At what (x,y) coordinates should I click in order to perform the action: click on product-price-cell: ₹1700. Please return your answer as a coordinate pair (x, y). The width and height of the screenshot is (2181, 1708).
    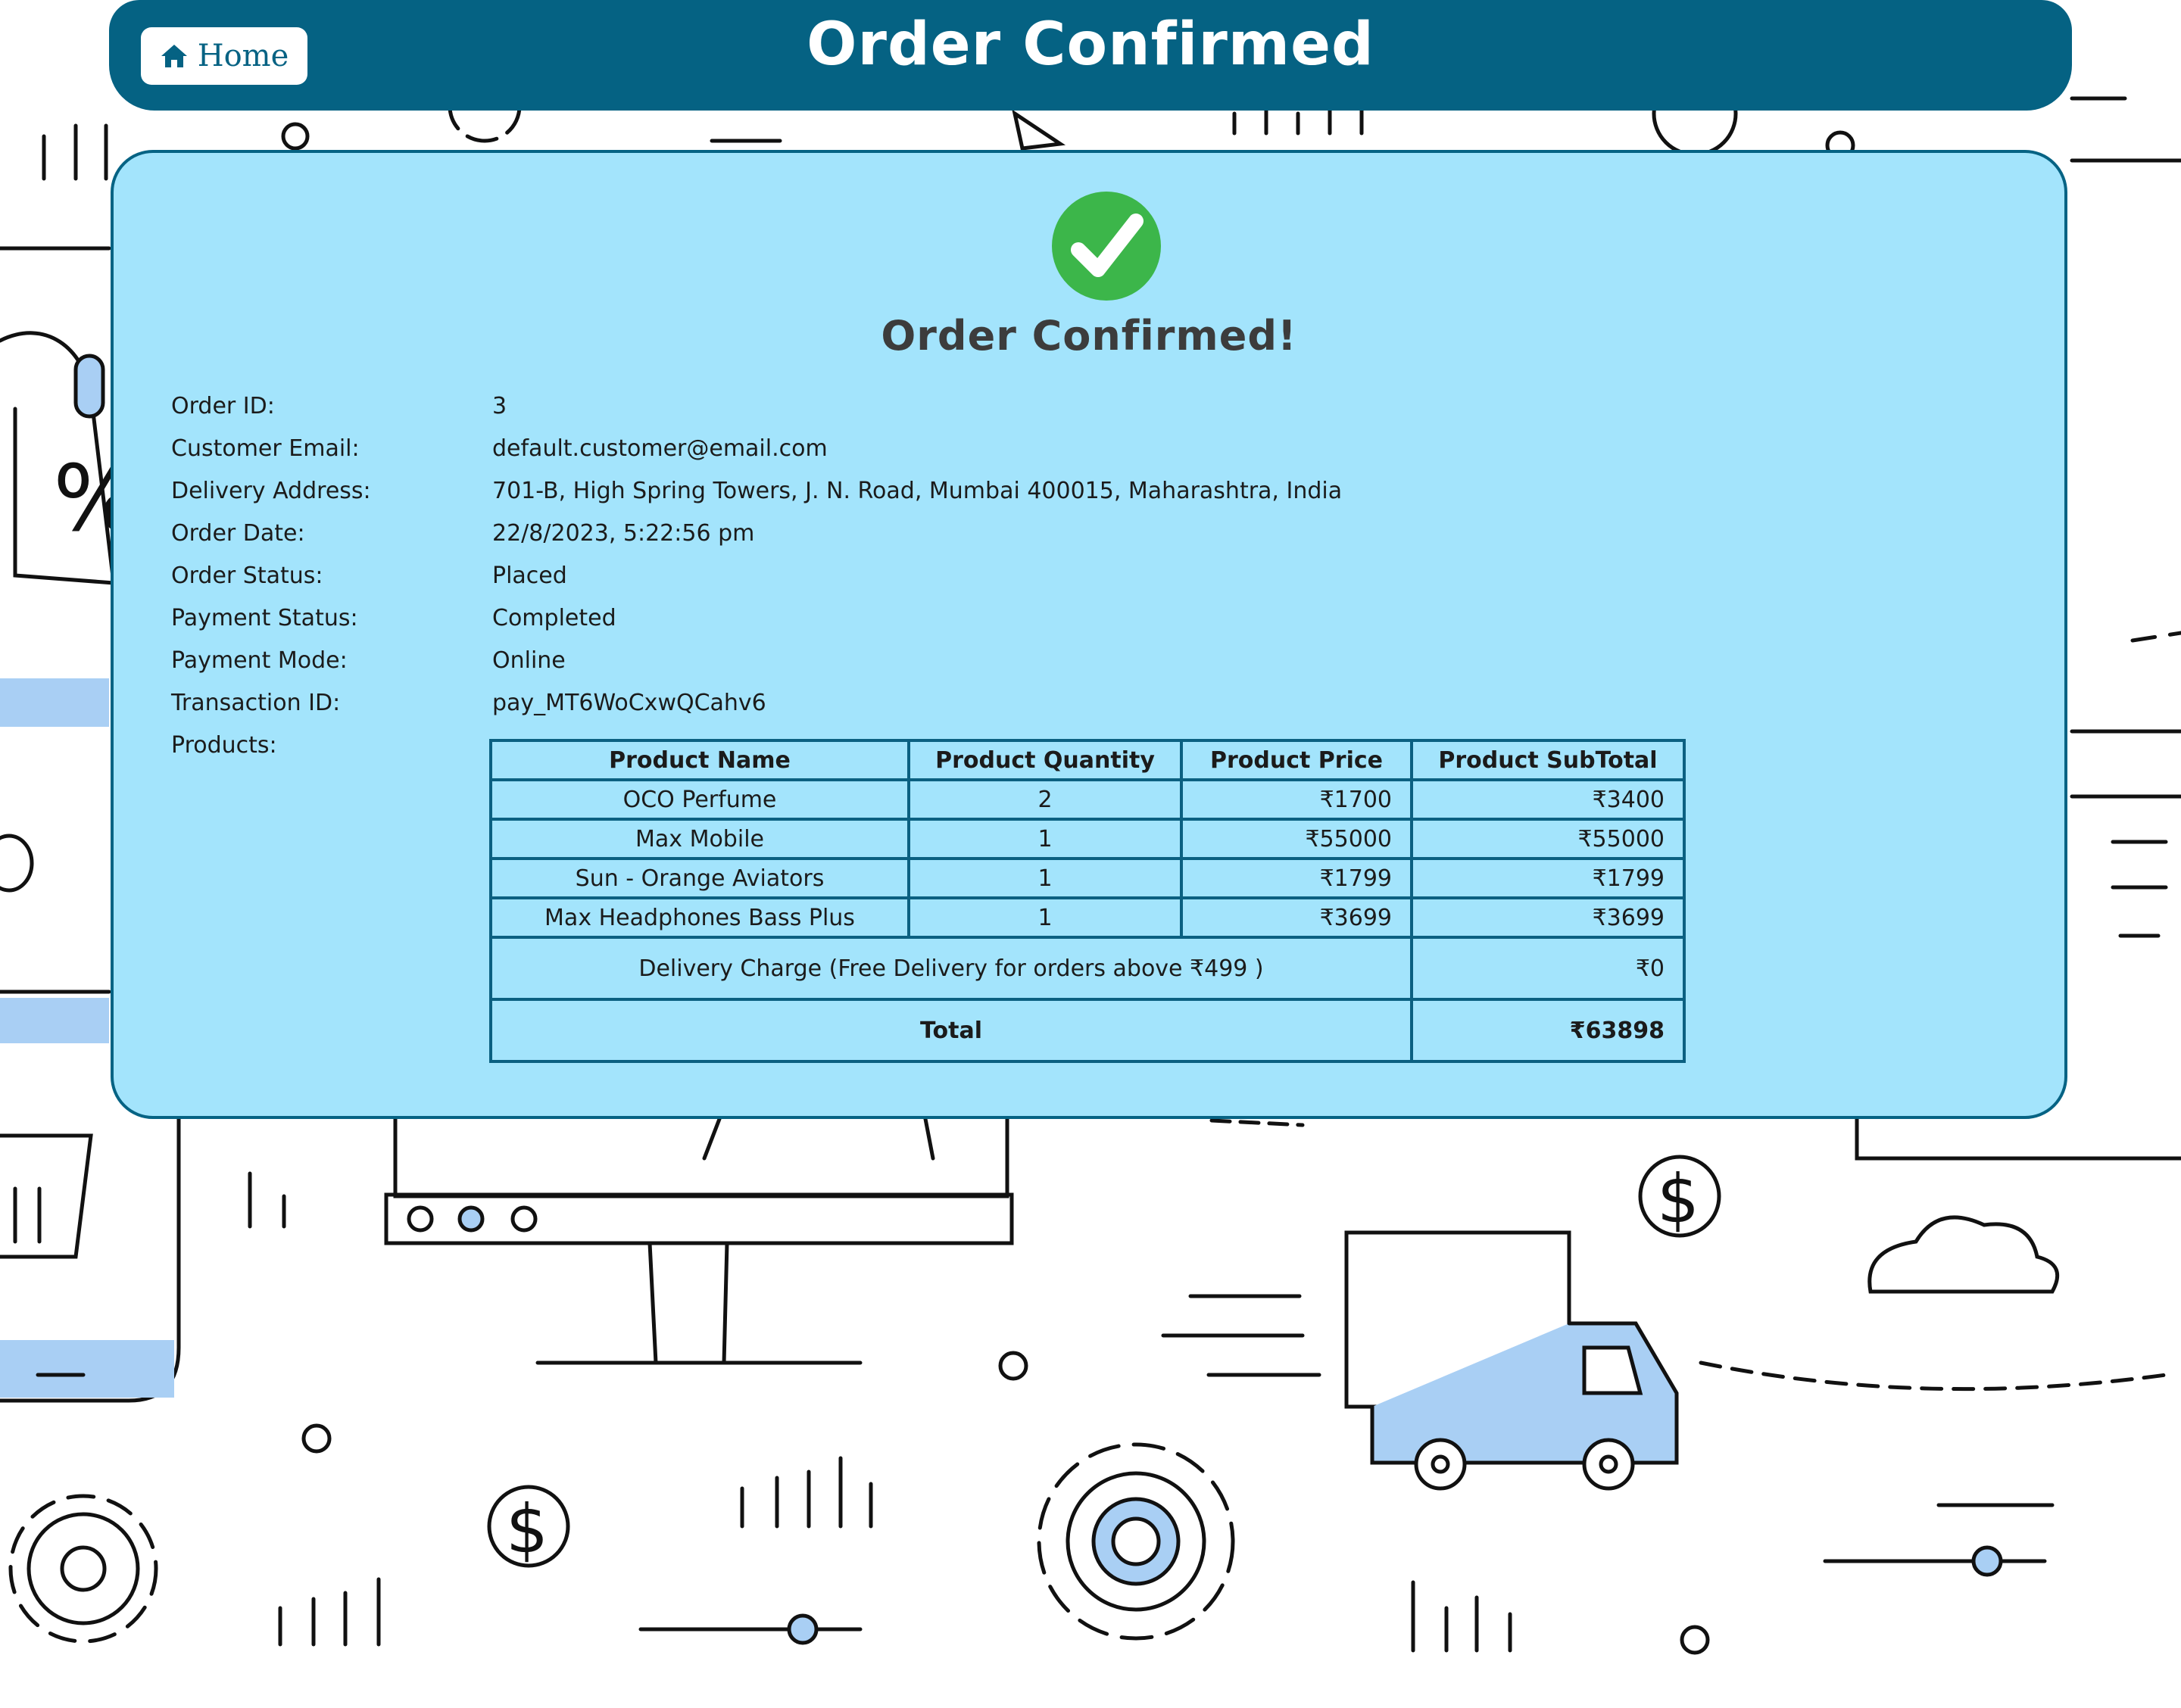
    Looking at the image, I should click on (1296, 799).